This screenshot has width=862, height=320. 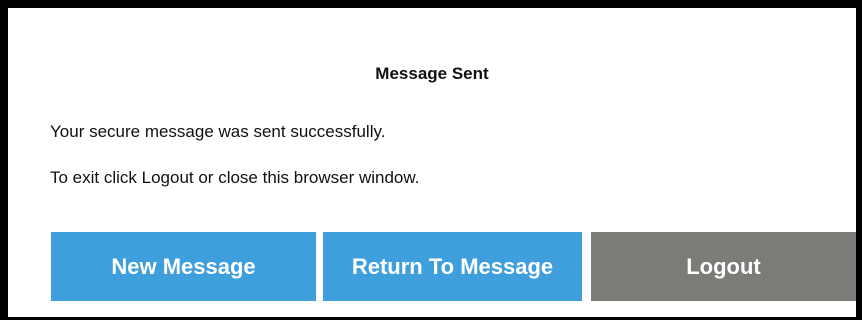 I want to click on new-message-button-label: New Message, so click(x=183, y=266).